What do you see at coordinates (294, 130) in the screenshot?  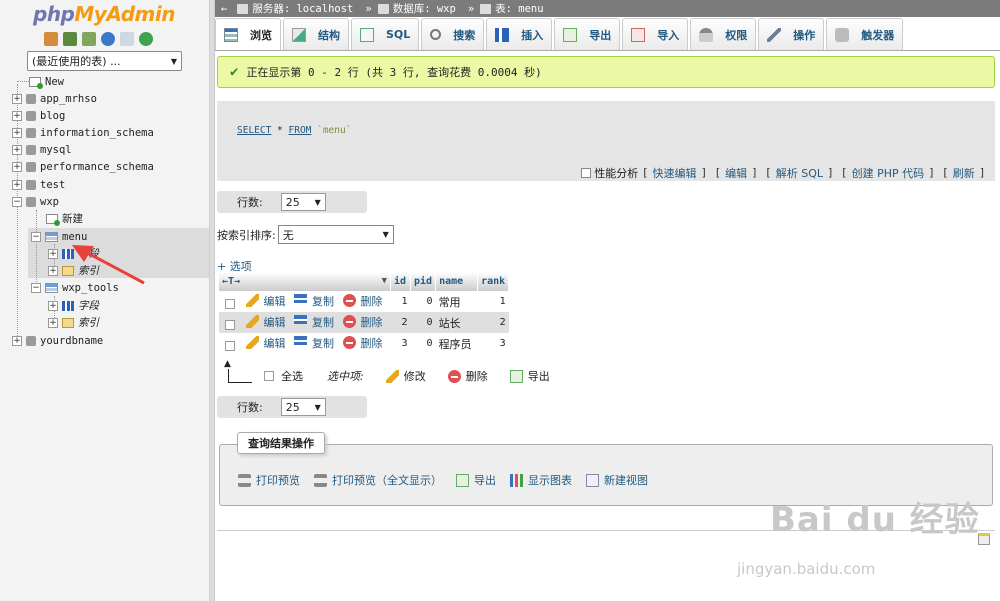 I see `sql-query-text: SELECT * FROM `menu`` at bounding box center [294, 130].